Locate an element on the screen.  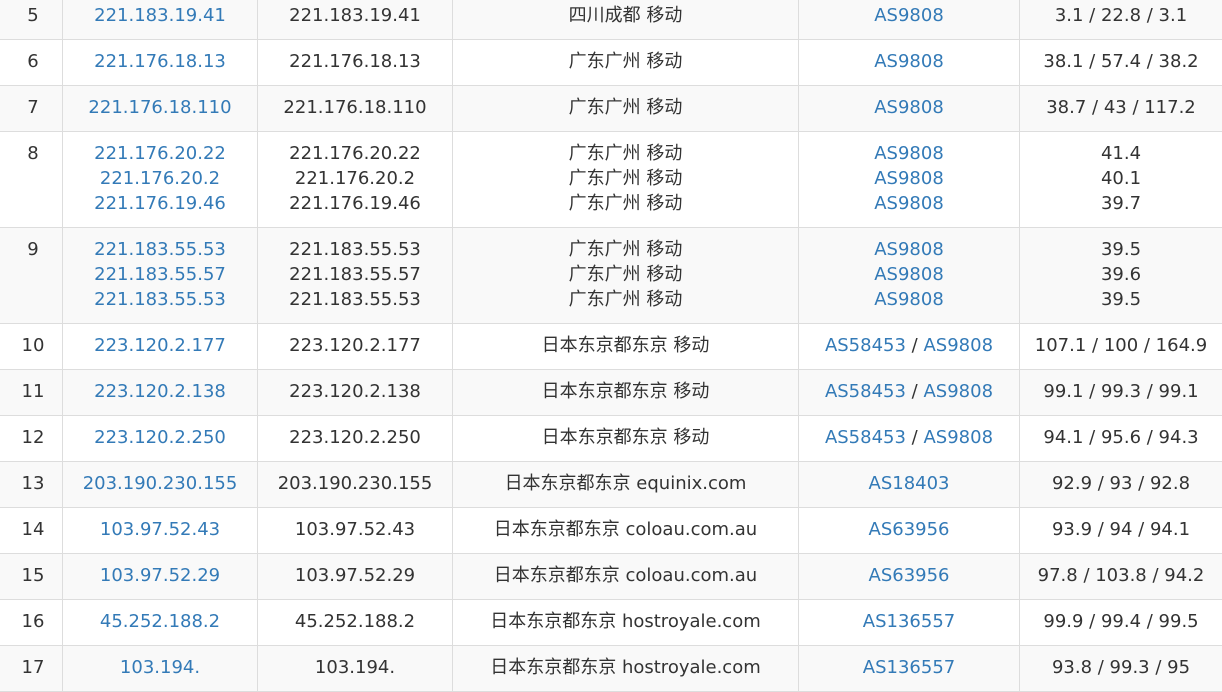
hostname-text: 221.183.55.53 is located at coordinates (355, 249).